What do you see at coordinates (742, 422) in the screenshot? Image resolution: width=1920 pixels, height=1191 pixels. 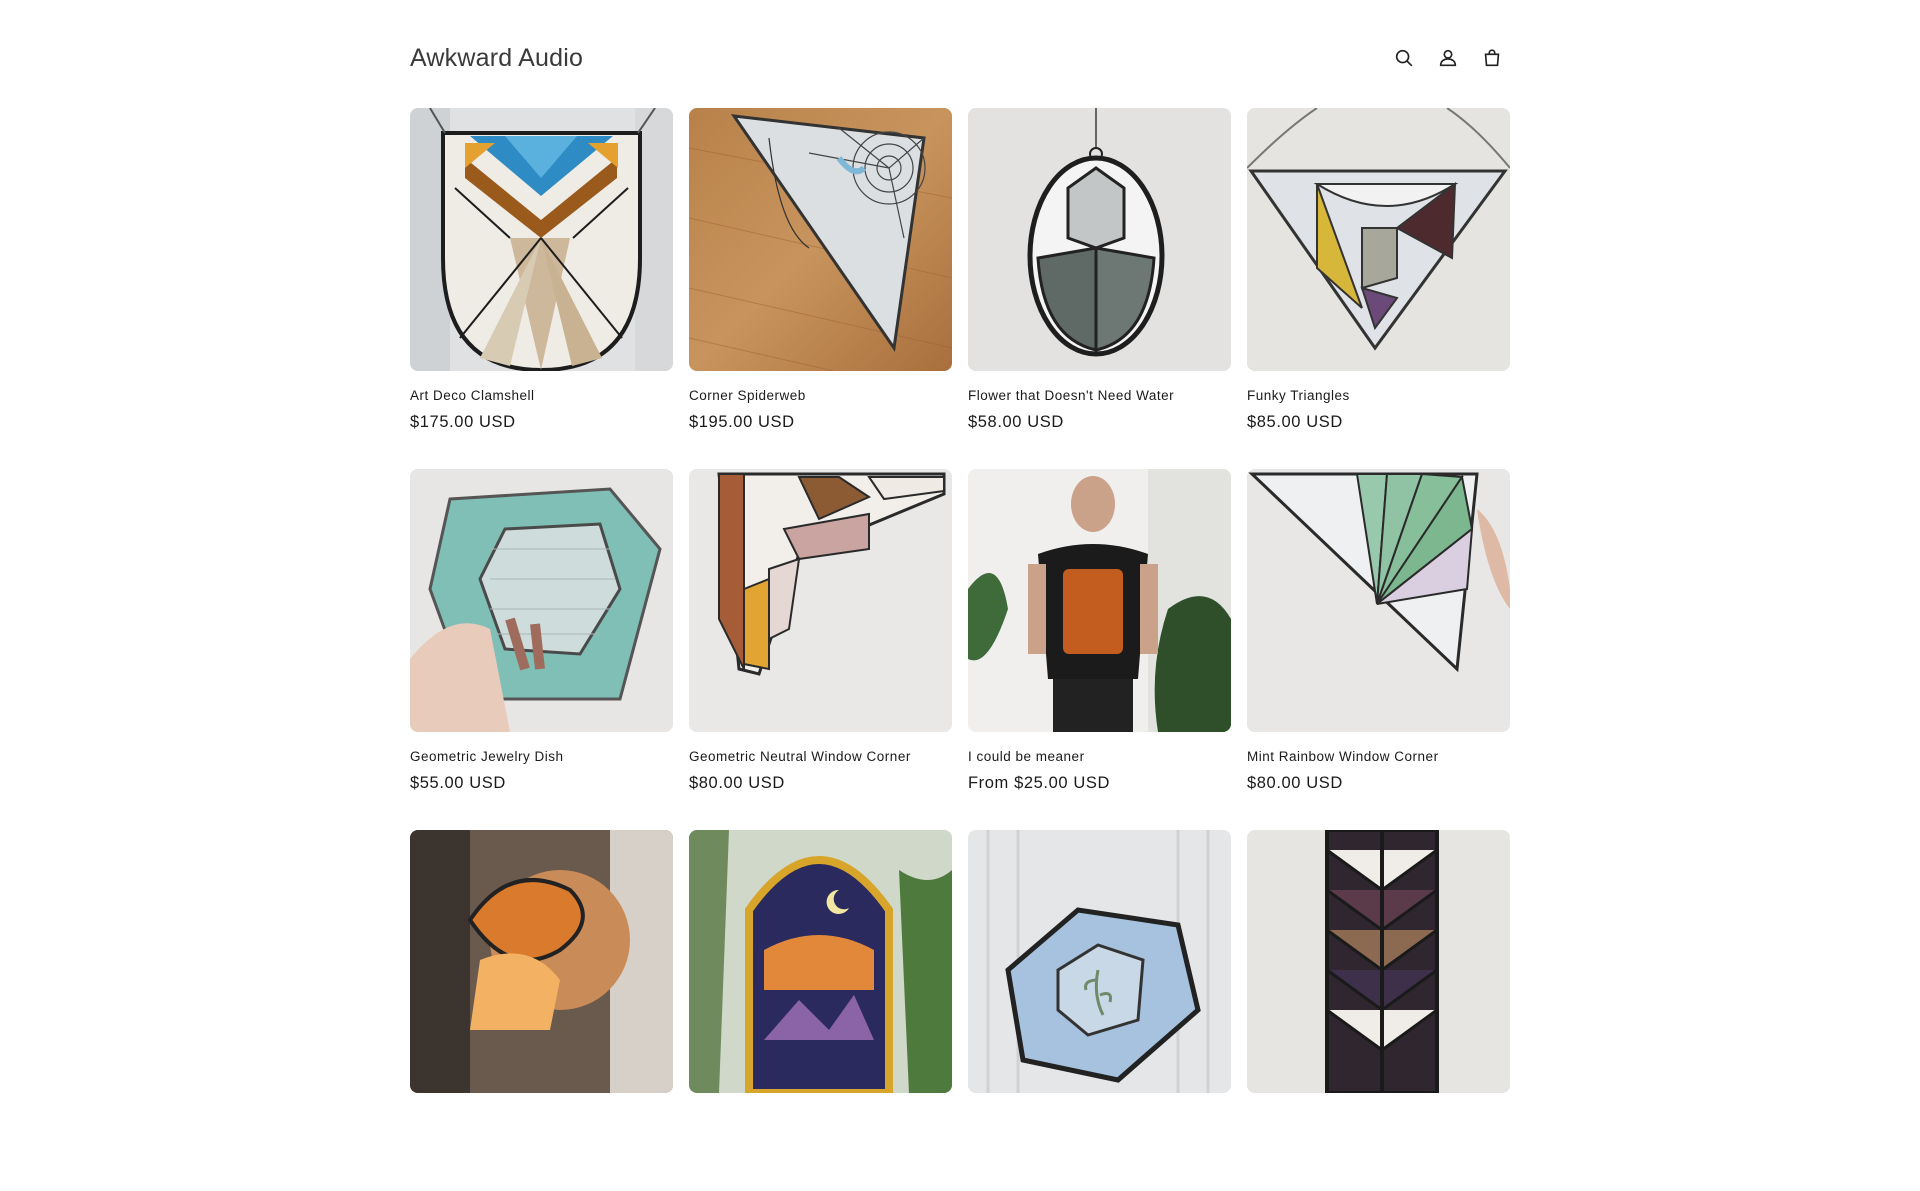 I see `product-price: $195.00 USD` at bounding box center [742, 422].